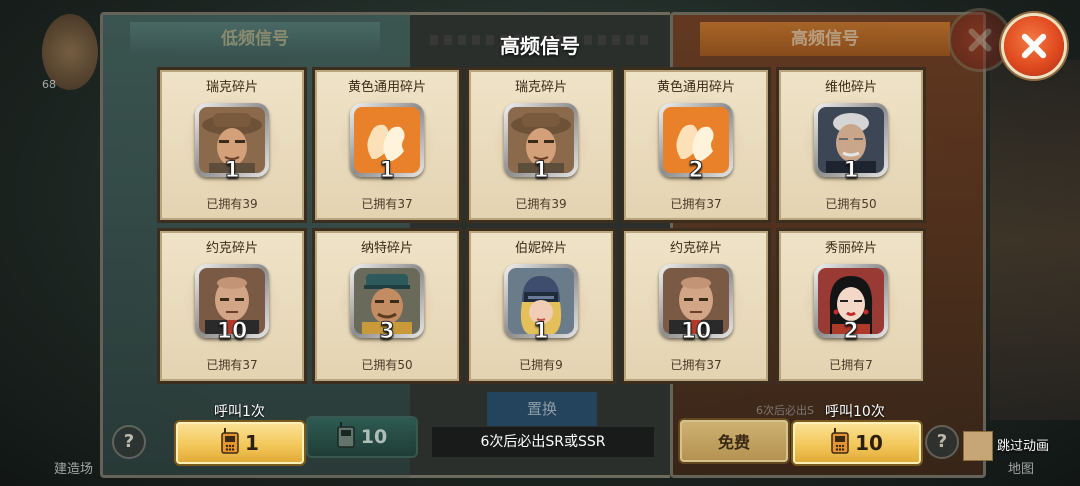  I want to click on owned-count: 已拥有9, so click(541, 365).